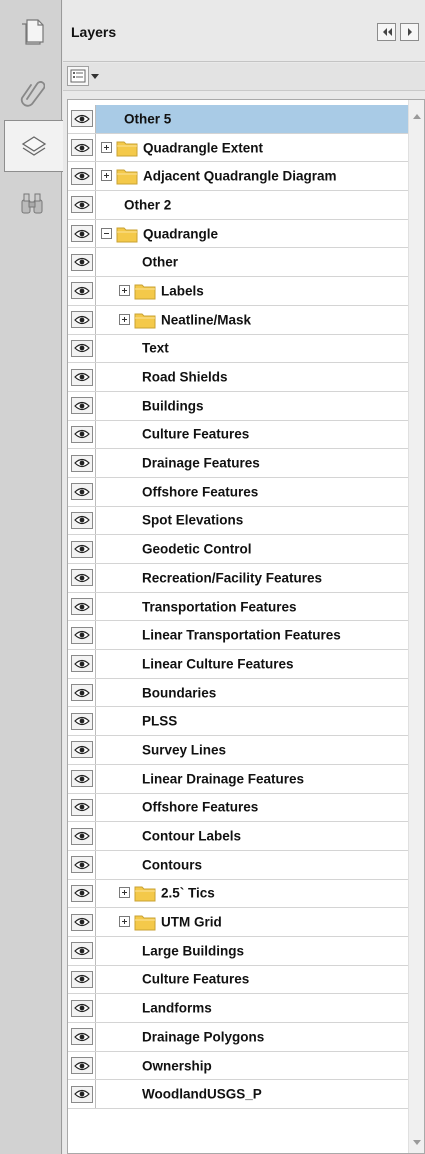 This screenshot has height=1154, width=425. I want to click on layer-row: Linear Drainage Features, so click(239, 779).